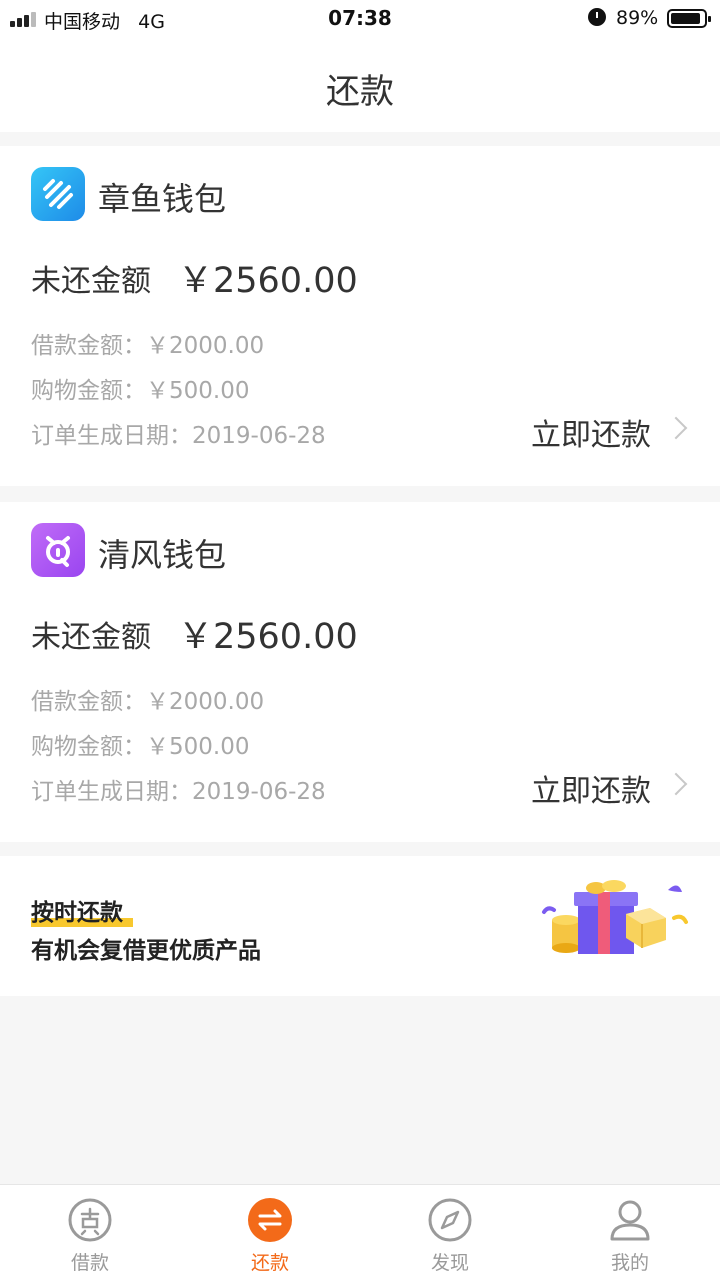 The height and width of the screenshot is (1280, 720). Describe the element at coordinates (269, 1263) in the screenshot. I see `tab-label: 还款` at that location.